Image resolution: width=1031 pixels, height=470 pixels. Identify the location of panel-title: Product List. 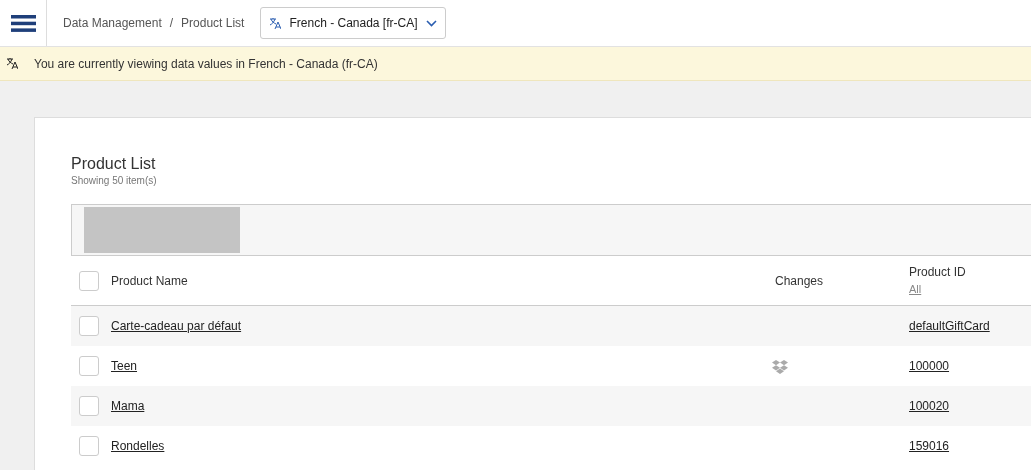
(114, 164).